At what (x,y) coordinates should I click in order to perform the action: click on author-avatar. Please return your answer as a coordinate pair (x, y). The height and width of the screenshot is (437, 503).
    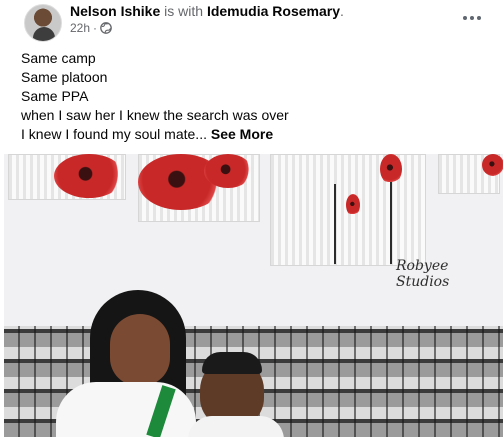
    Looking at the image, I should click on (43, 23).